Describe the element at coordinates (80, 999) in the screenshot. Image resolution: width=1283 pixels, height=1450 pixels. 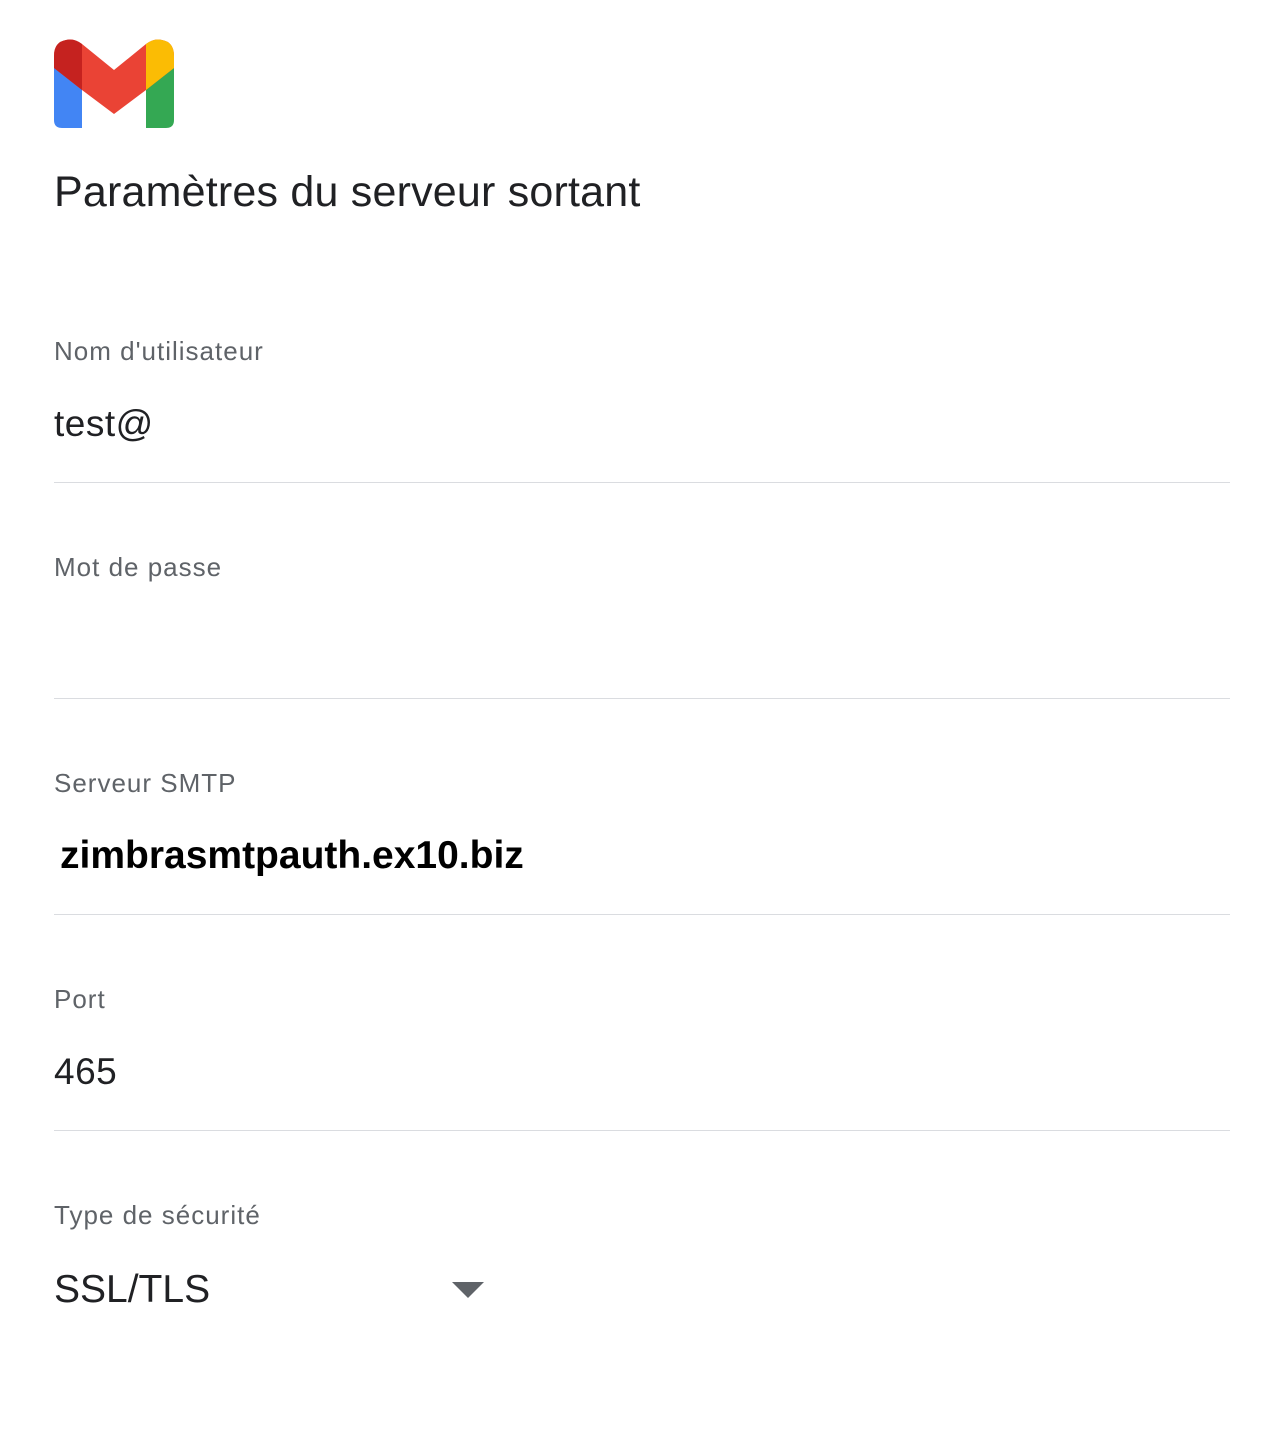
I see `port-label: Port` at that location.